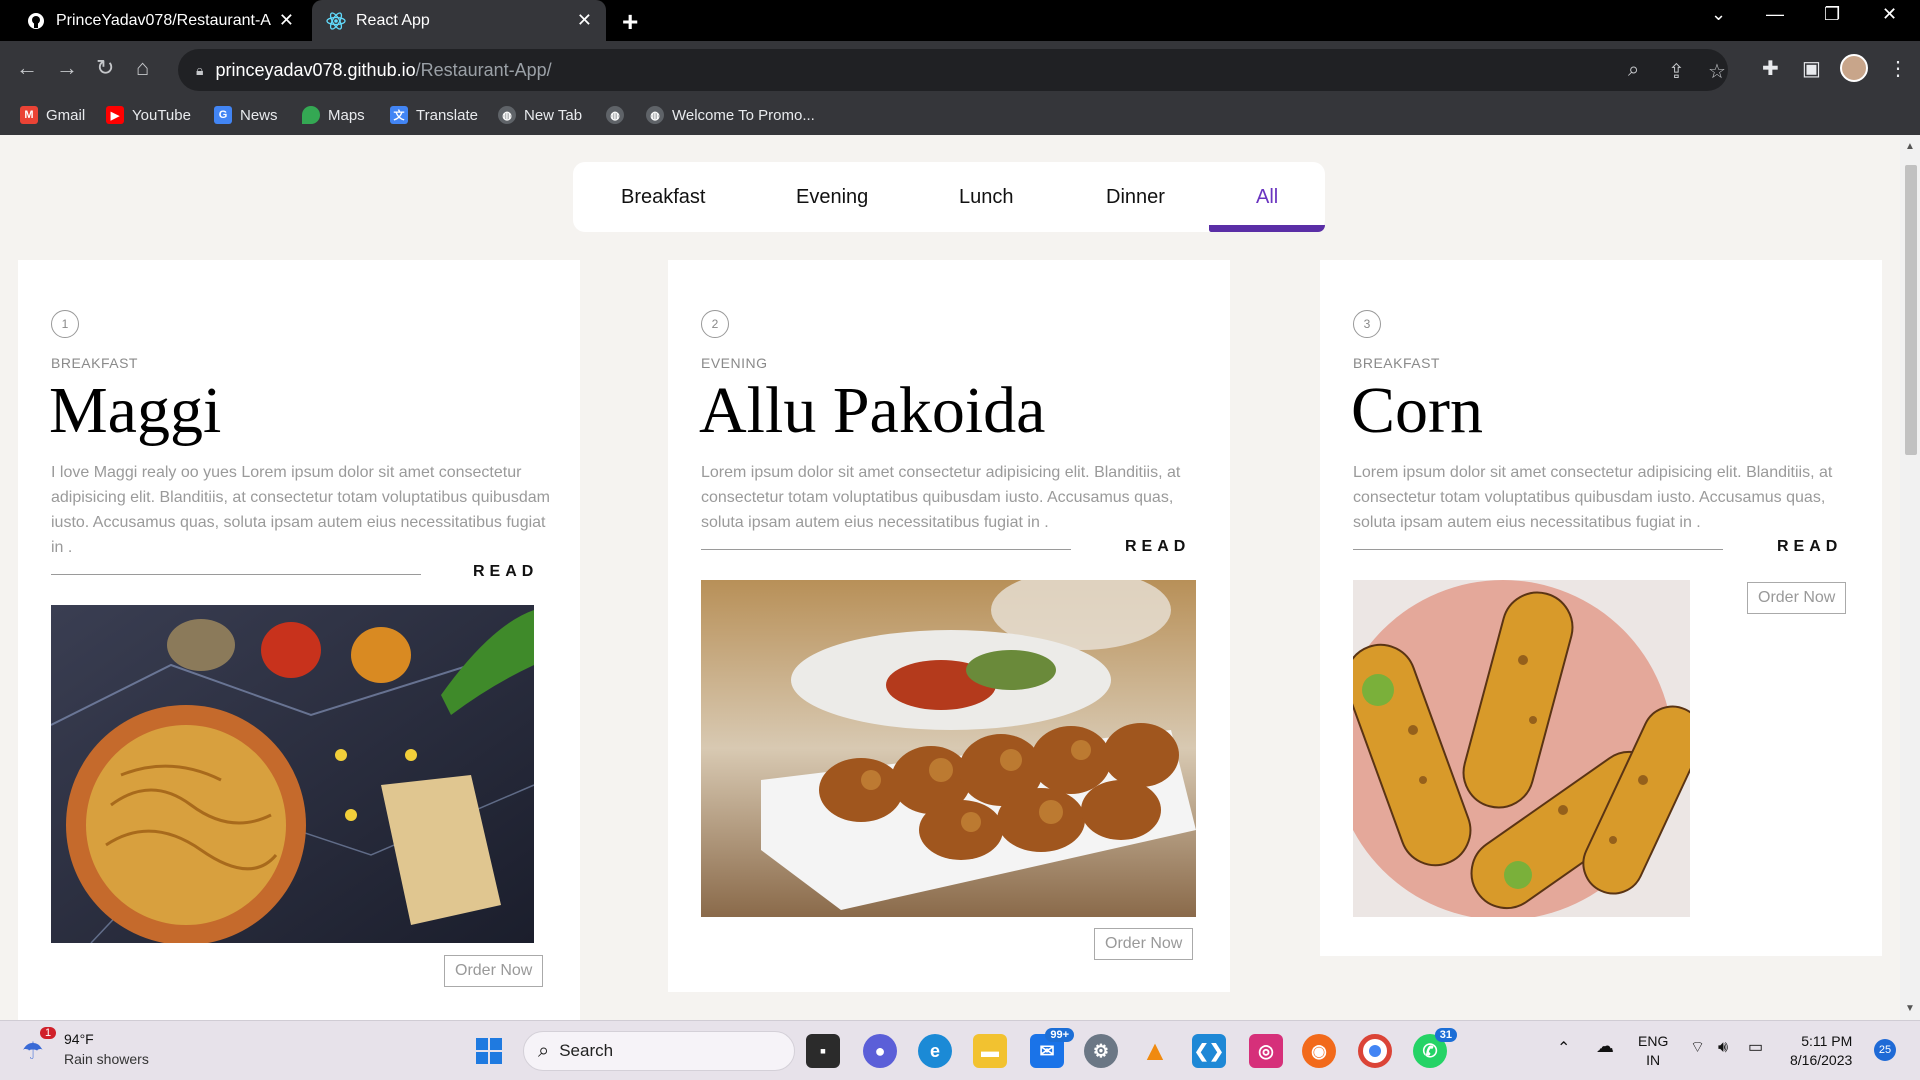  I want to click on lock-icon: 🔒︎, so click(200, 69).